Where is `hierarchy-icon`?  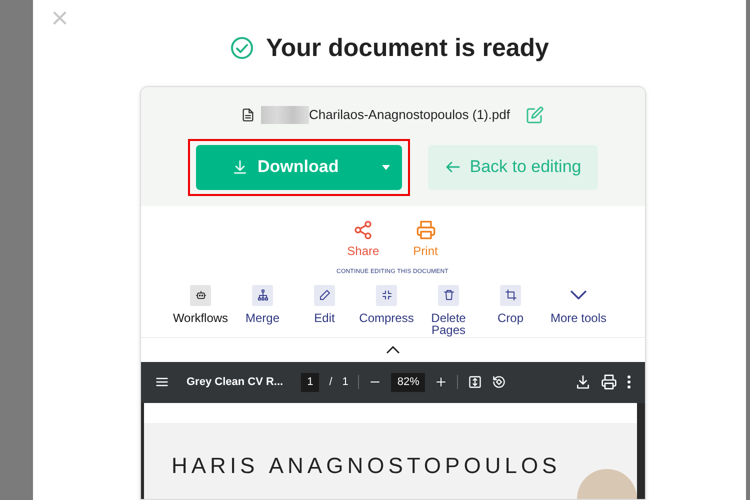 hierarchy-icon is located at coordinates (262, 295).